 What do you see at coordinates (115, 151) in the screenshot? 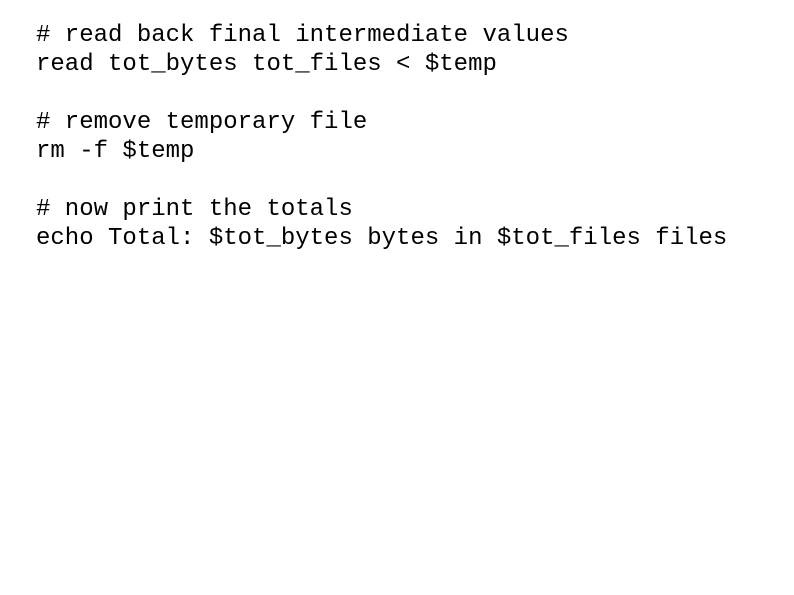
I see `code-line: rm -f $temp` at bounding box center [115, 151].